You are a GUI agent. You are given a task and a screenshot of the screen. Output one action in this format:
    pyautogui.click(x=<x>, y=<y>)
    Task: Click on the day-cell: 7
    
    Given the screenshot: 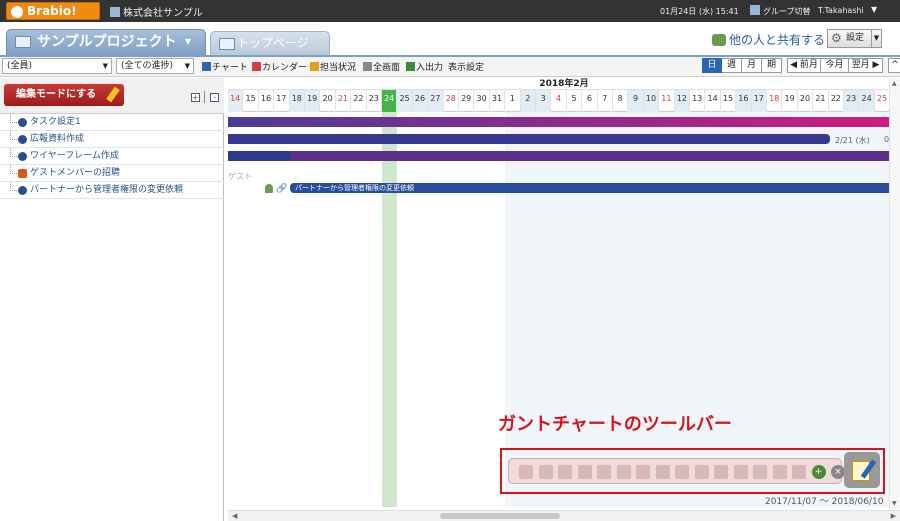 What is the action you would take?
    pyautogui.click(x=605, y=101)
    